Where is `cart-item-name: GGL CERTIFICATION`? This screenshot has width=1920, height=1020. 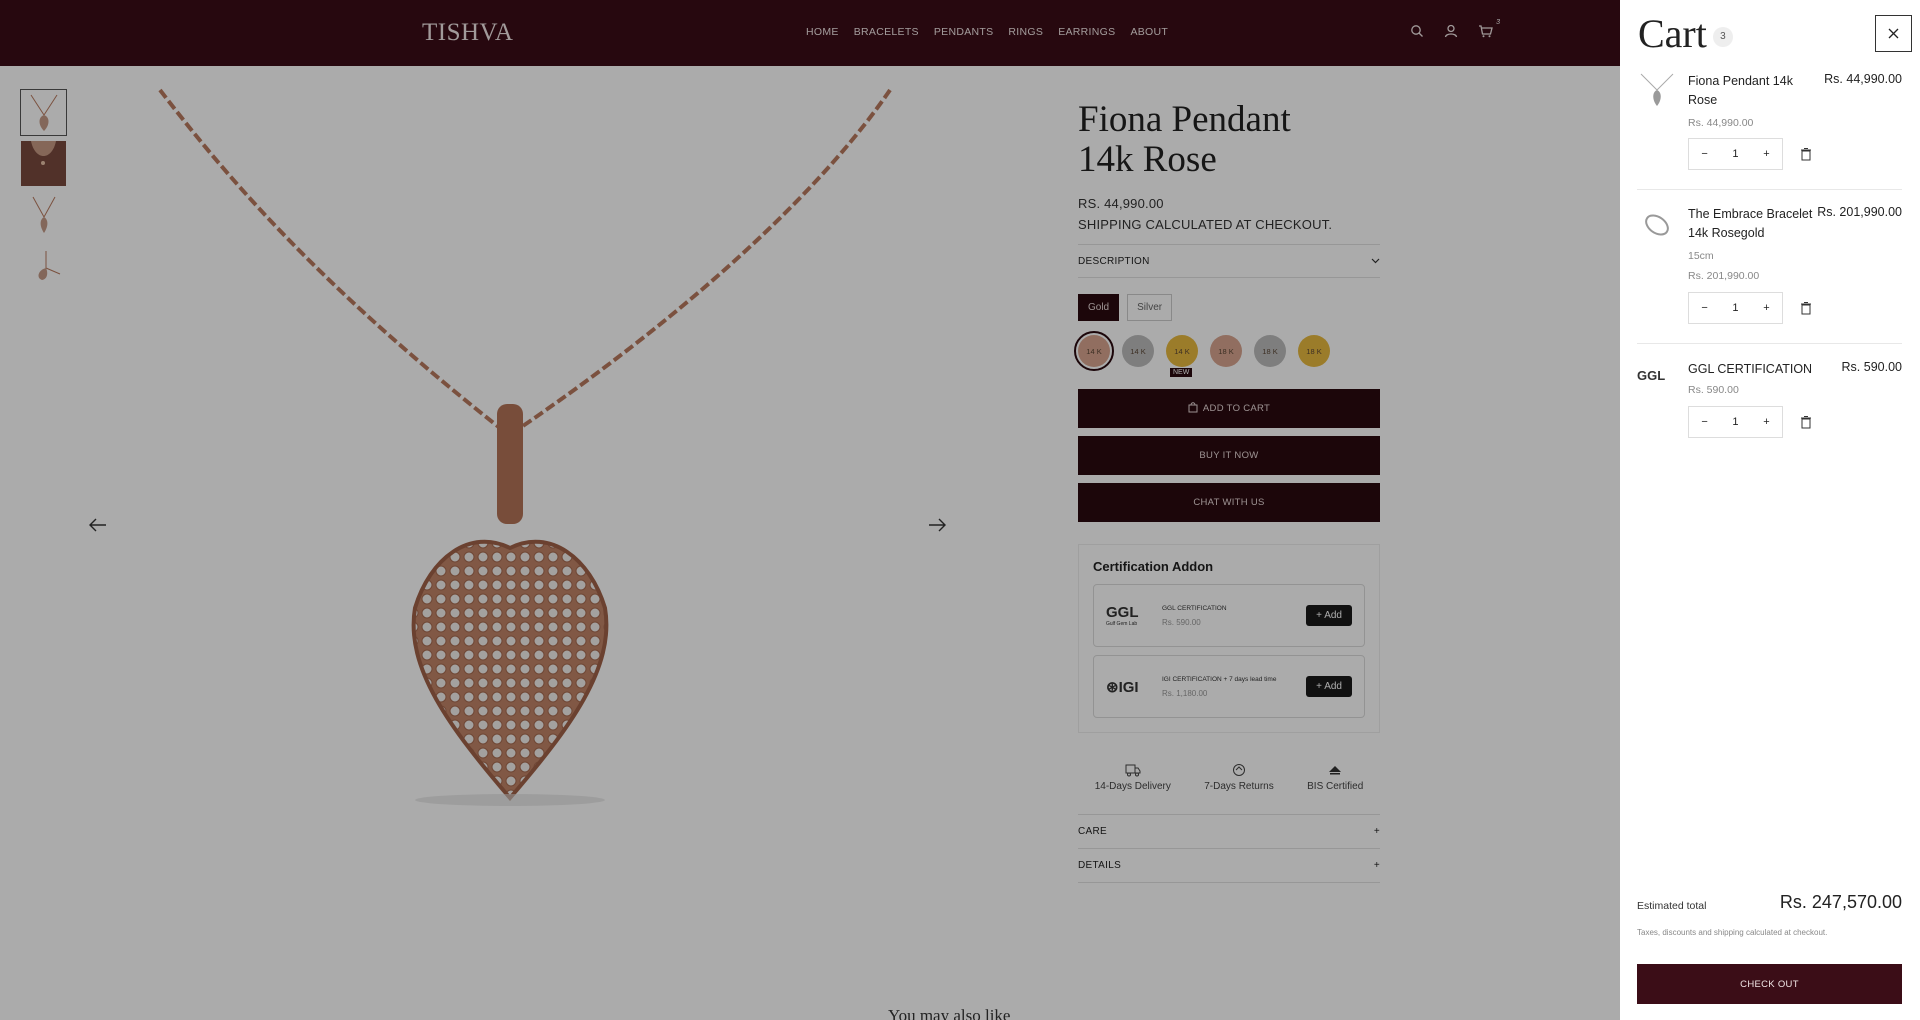
cart-item-name: GGL CERTIFICATION is located at coordinates (1753, 369).